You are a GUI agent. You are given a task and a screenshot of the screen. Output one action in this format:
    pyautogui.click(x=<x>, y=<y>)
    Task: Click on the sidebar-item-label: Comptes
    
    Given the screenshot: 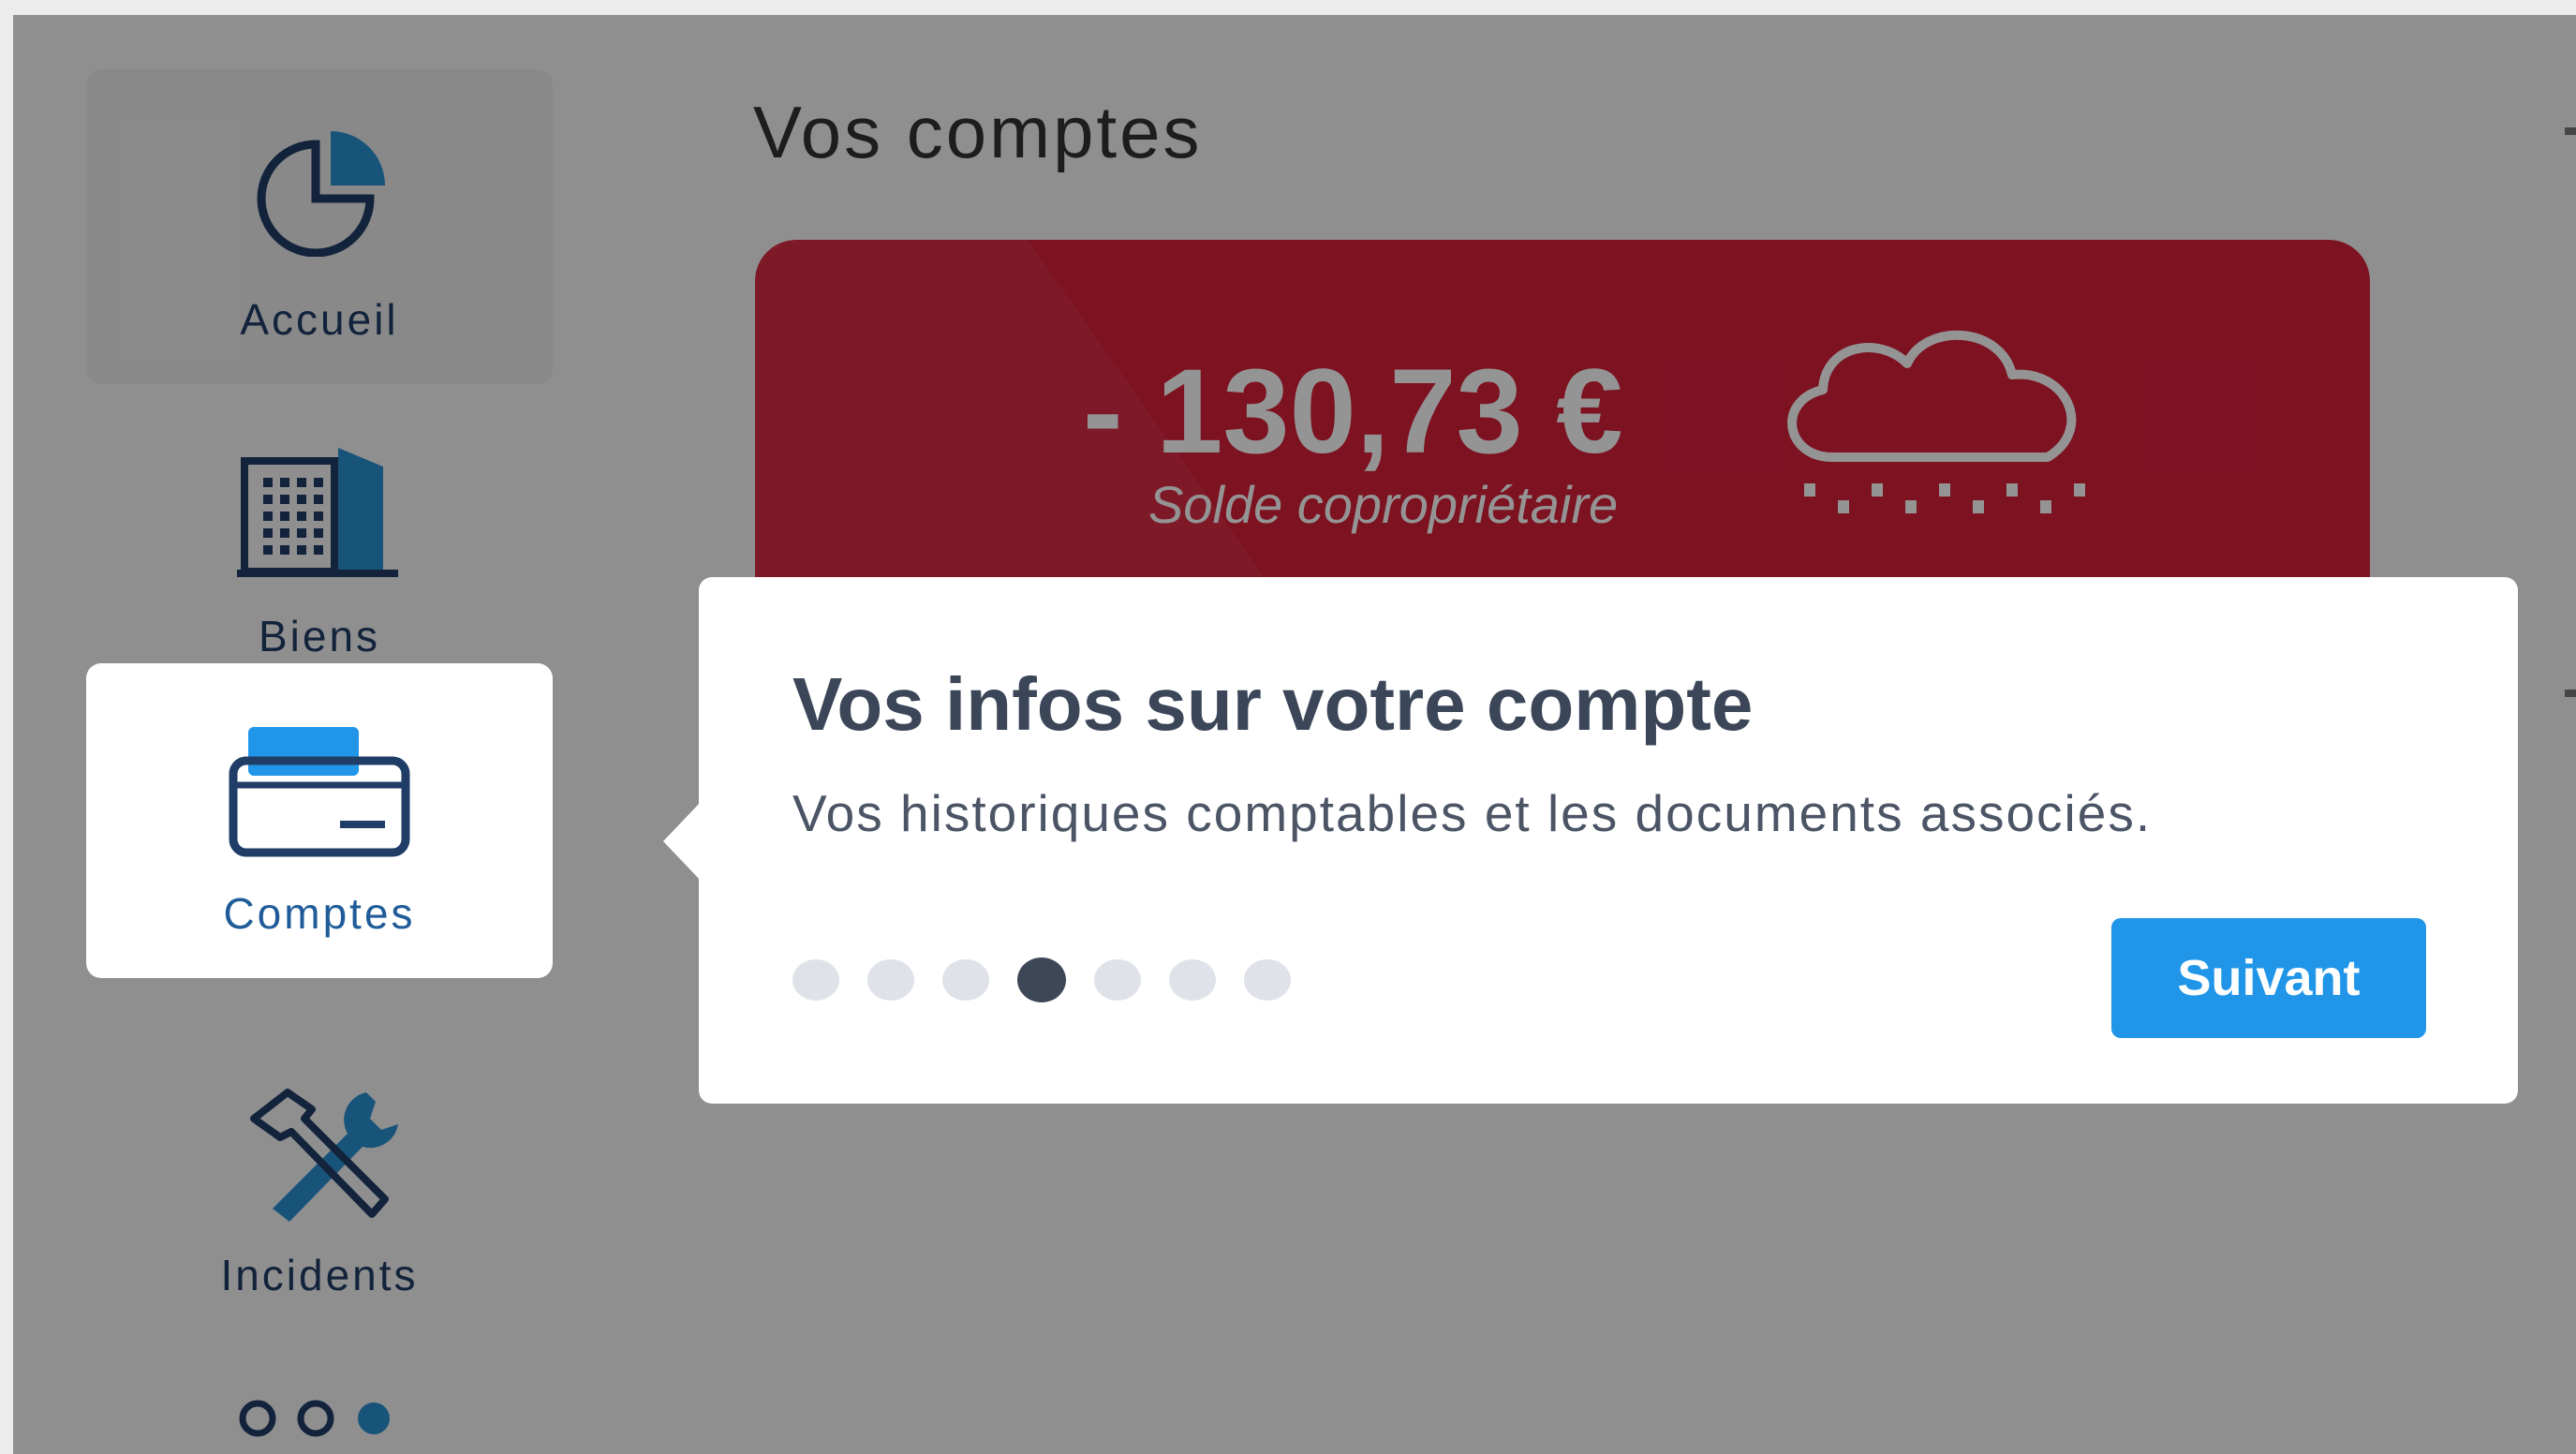 What is the action you would take?
    pyautogui.click(x=319, y=913)
    